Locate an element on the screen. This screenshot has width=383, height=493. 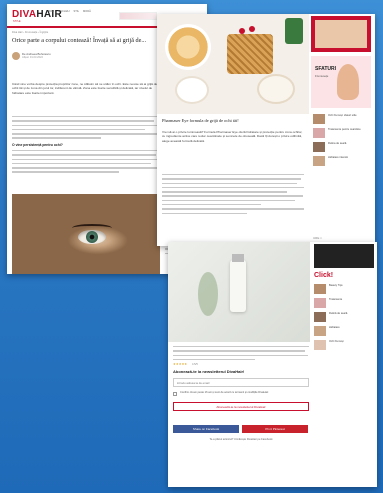
sidebar-link: Ochi frumoși is located at coordinates (344, 345).